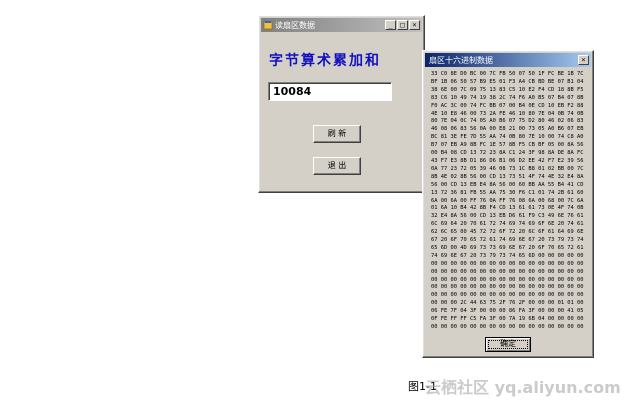  What do you see at coordinates (508, 344) in the screenshot?
I see `ok-button: 确定` at bounding box center [508, 344].